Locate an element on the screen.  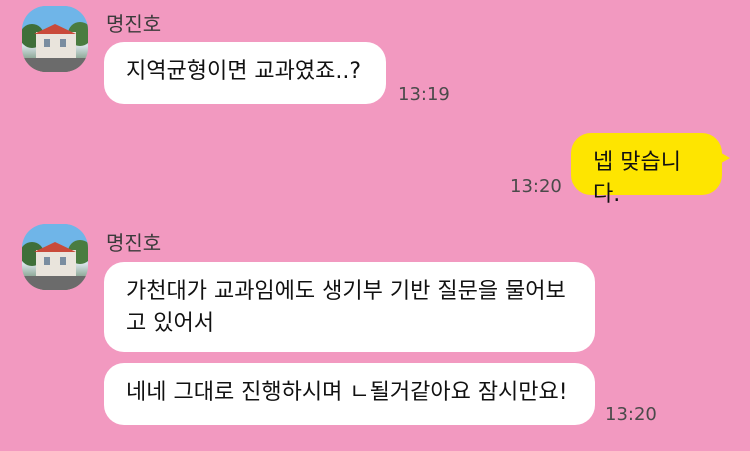
message-time: 13:19 is located at coordinates (424, 94).